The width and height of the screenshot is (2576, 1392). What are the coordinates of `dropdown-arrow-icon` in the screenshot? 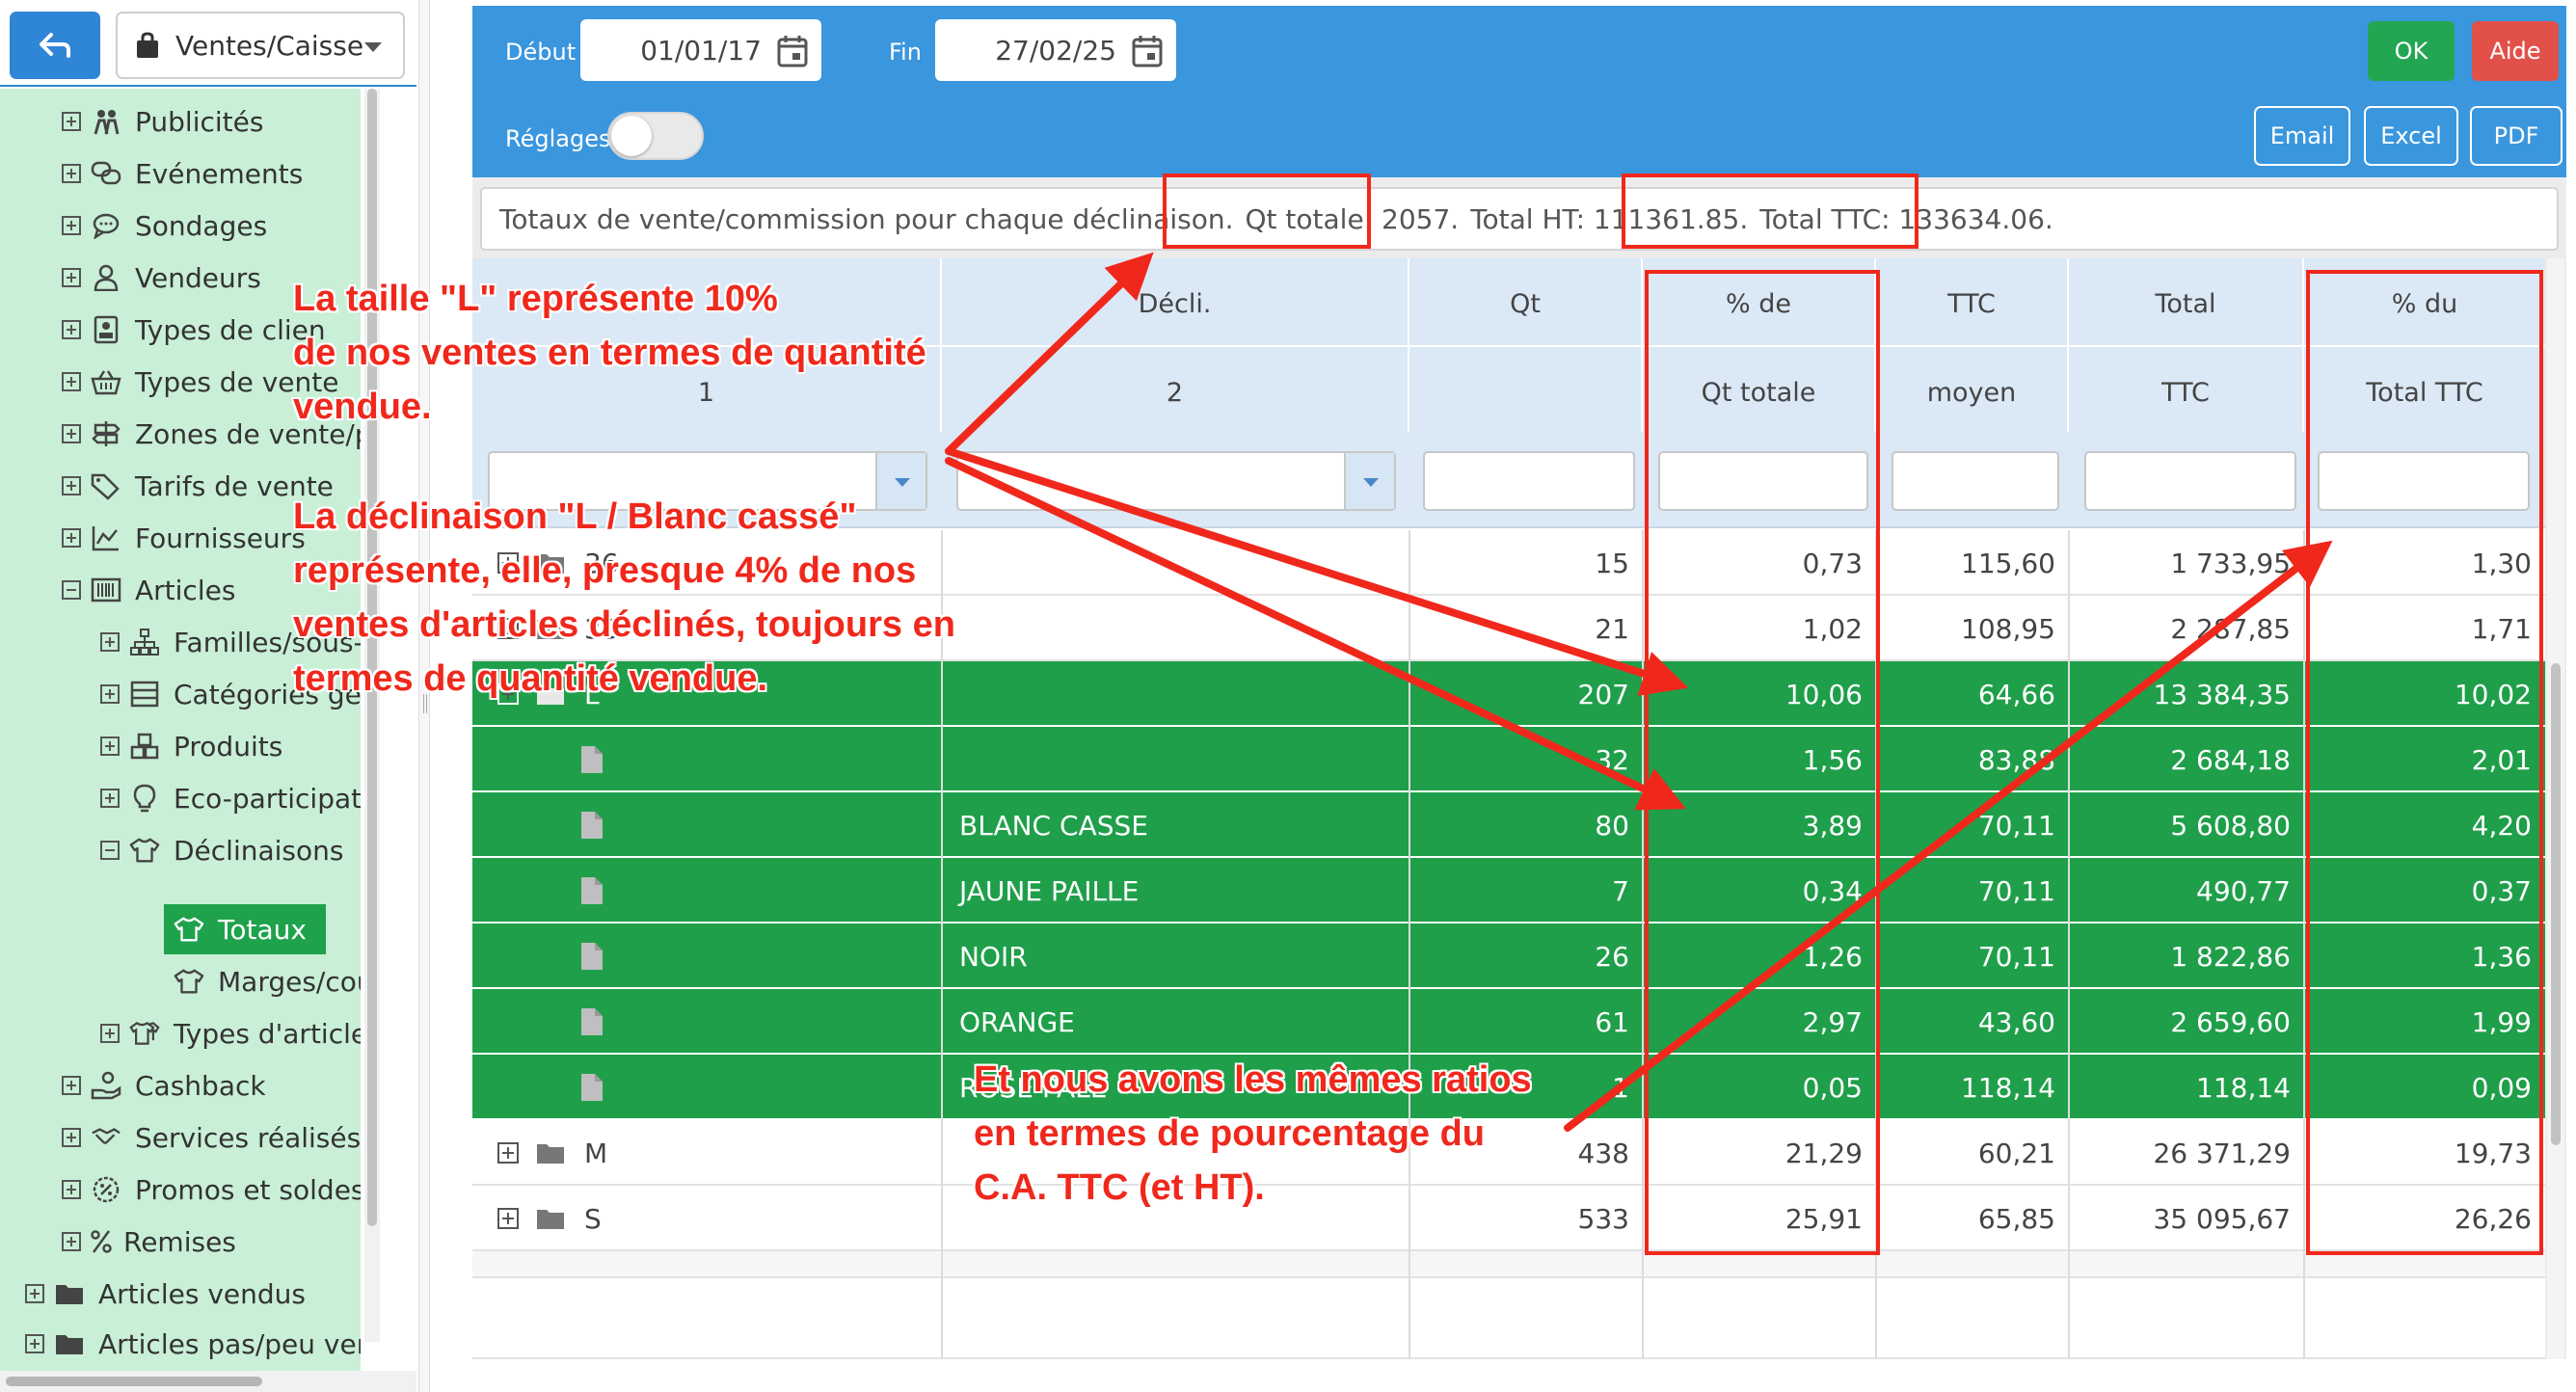 It's located at (1369, 481).